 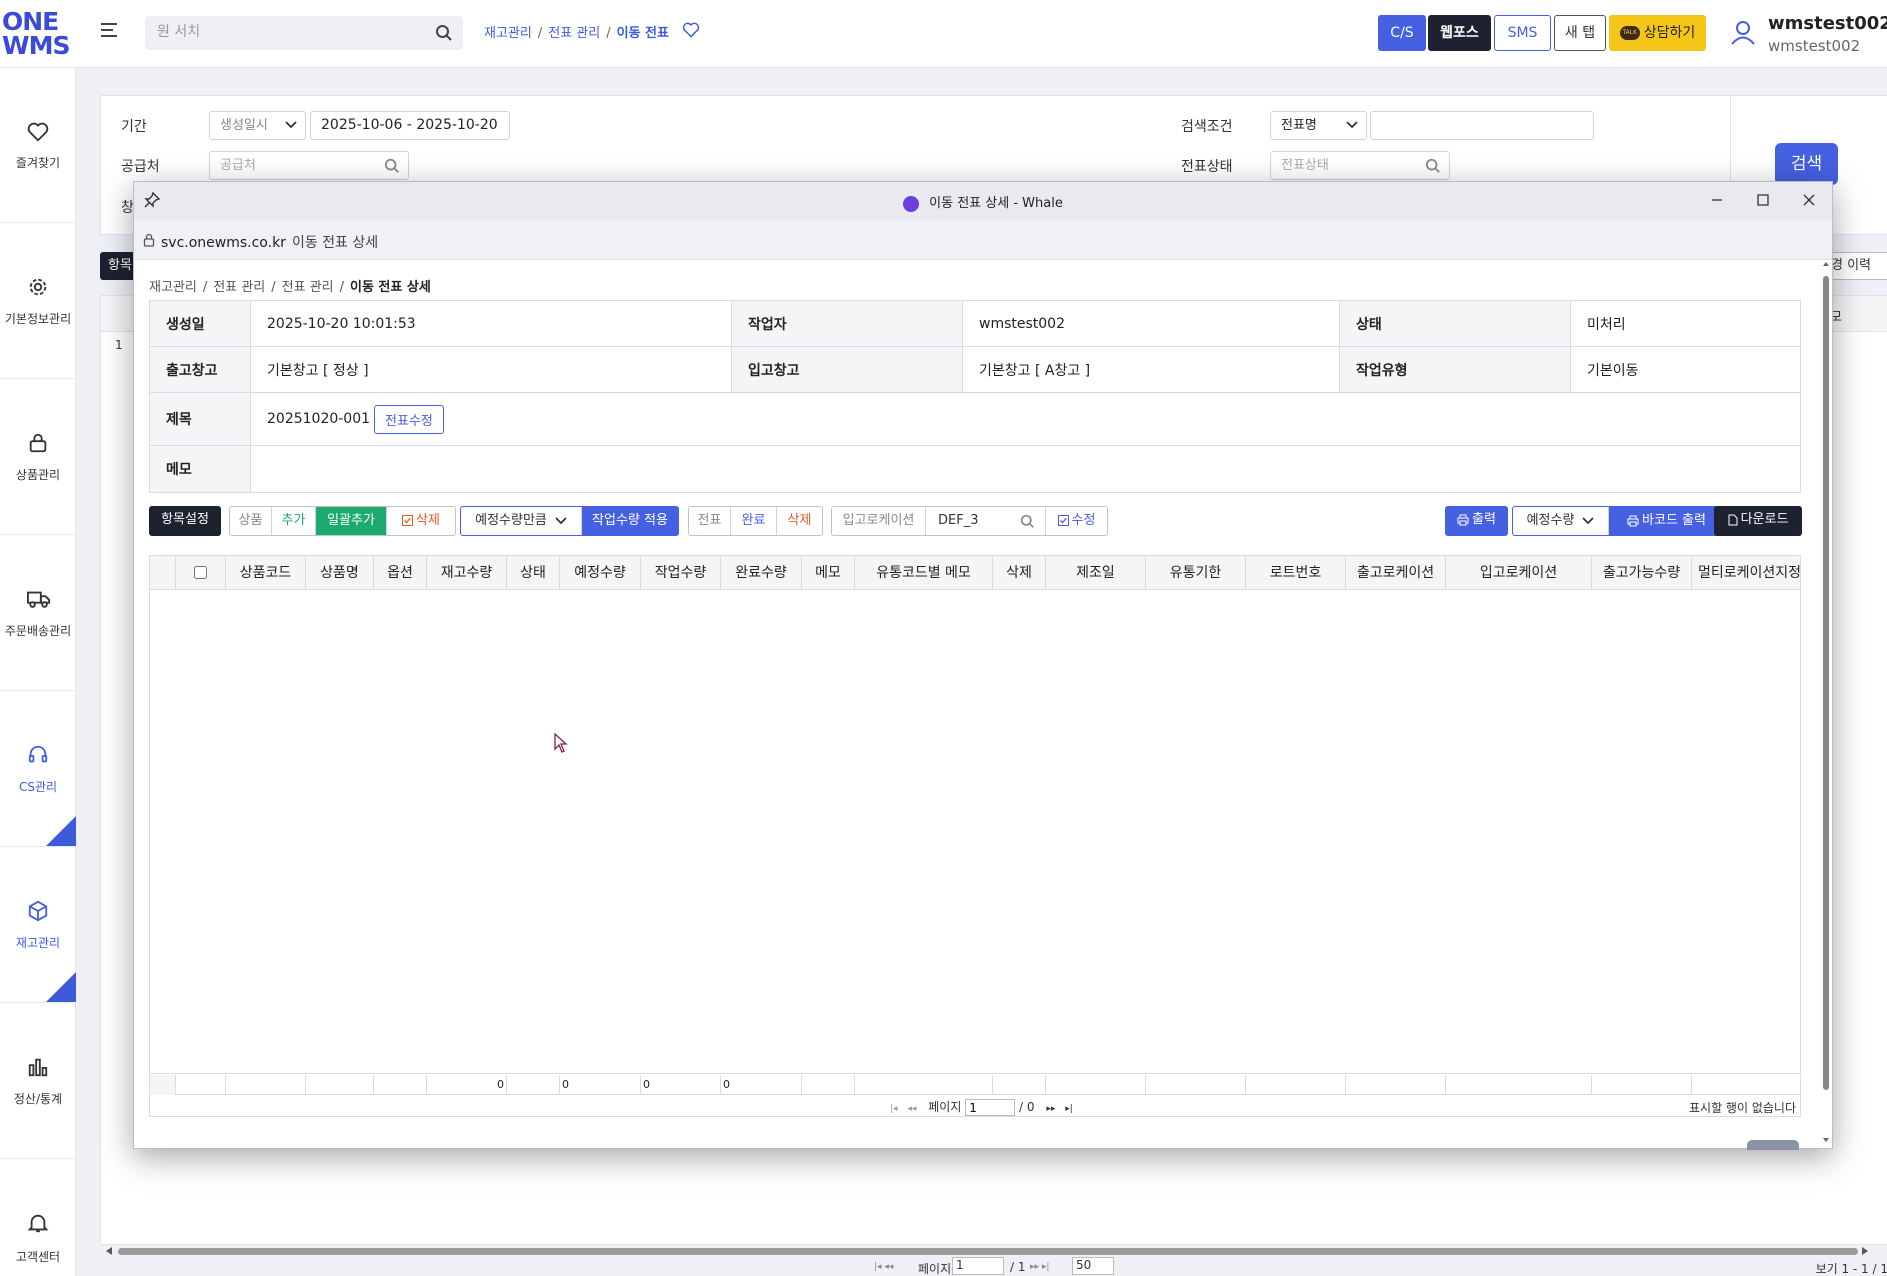 What do you see at coordinates (983, 240) in the screenshot?
I see `address-bar: svc.onewms.co.kr 이동 전표 상세` at bounding box center [983, 240].